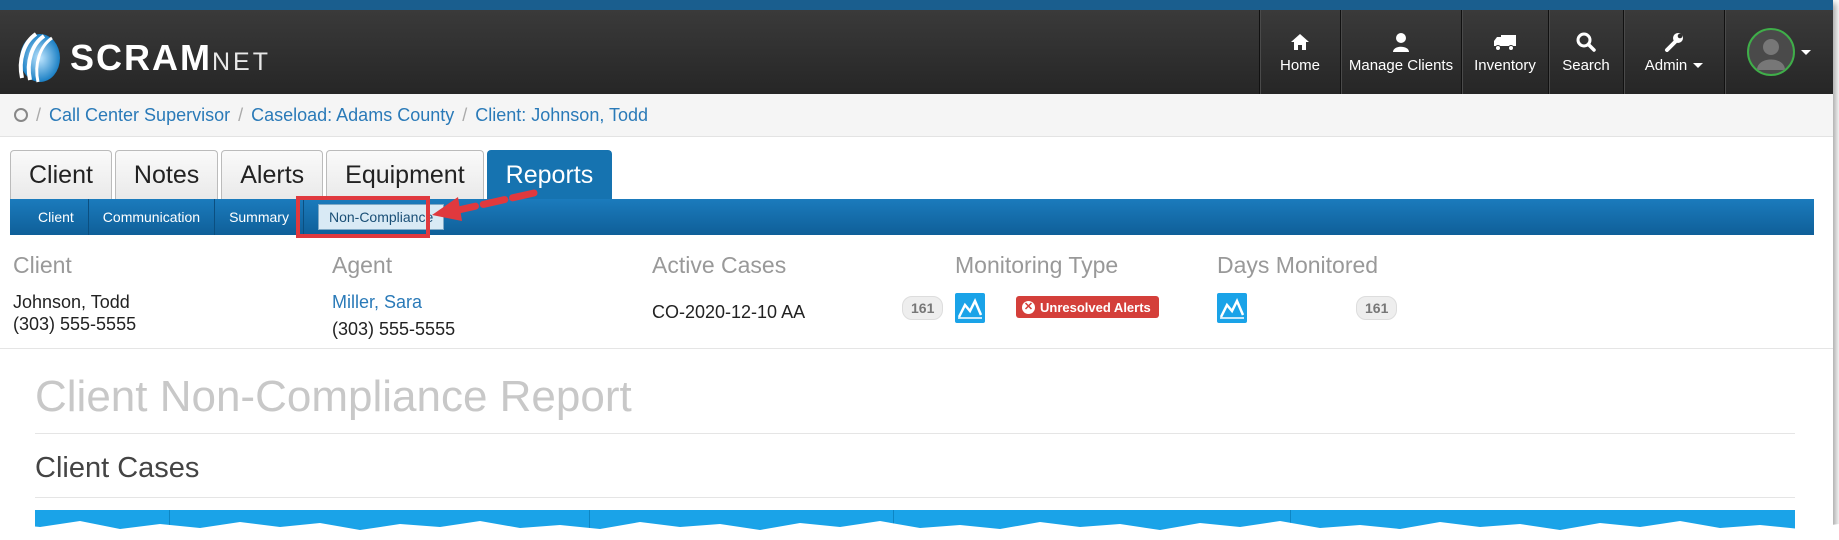 The image size is (1839, 540). I want to click on subtab-summary: Summary, so click(259, 217).